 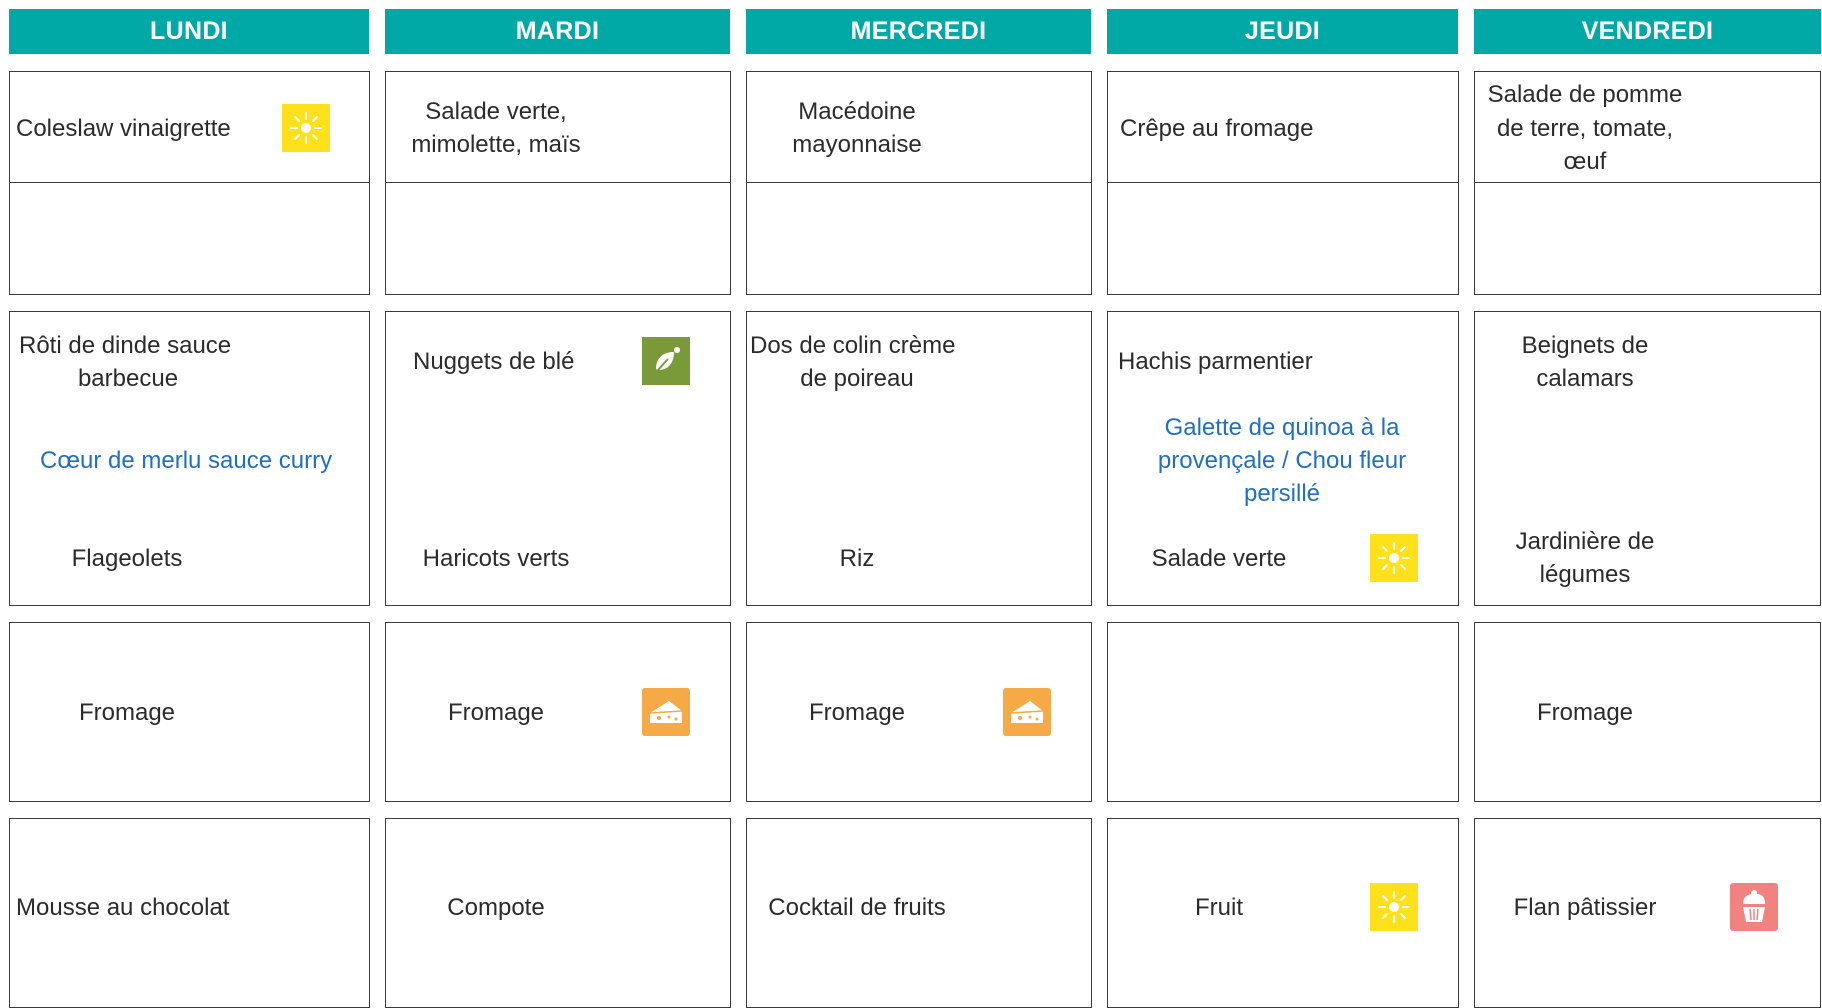 I want to click on dessert-box-lundi: Mousse au chocolat, so click(x=189, y=913).